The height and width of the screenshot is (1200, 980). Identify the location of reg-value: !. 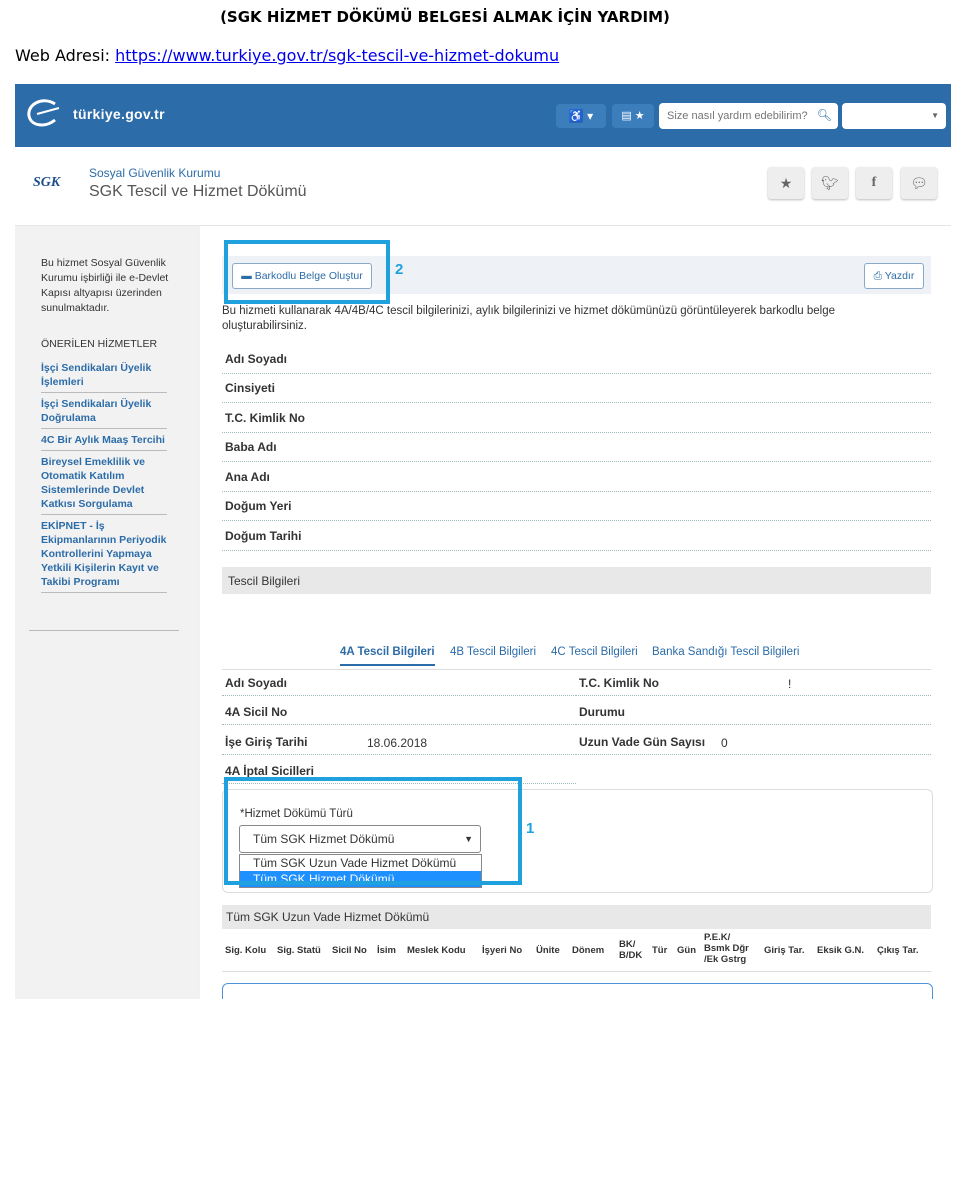
(790, 684).